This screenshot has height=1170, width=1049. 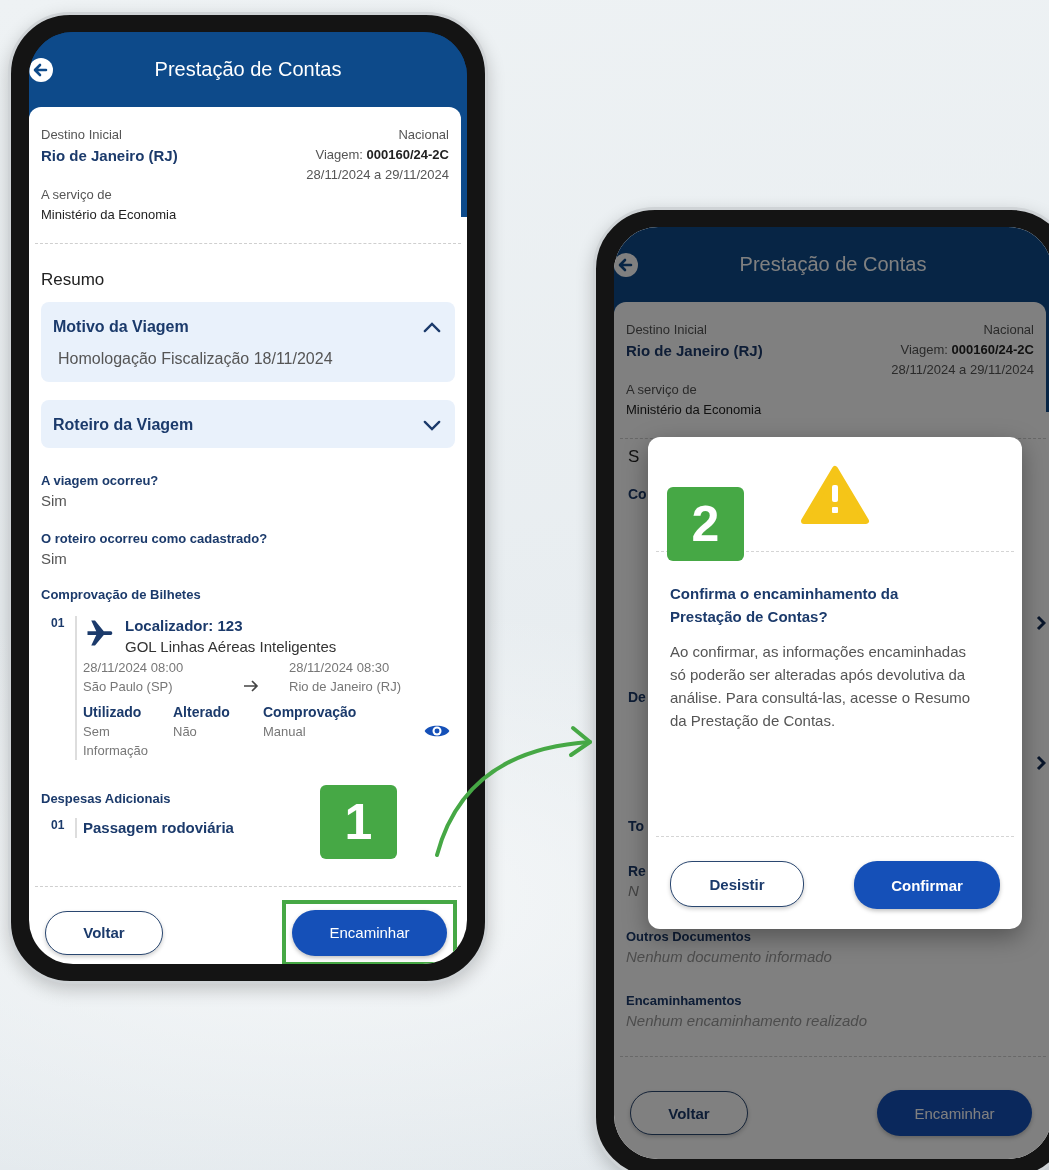 What do you see at coordinates (73, 280) in the screenshot?
I see `section-title: Resumo` at bounding box center [73, 280].